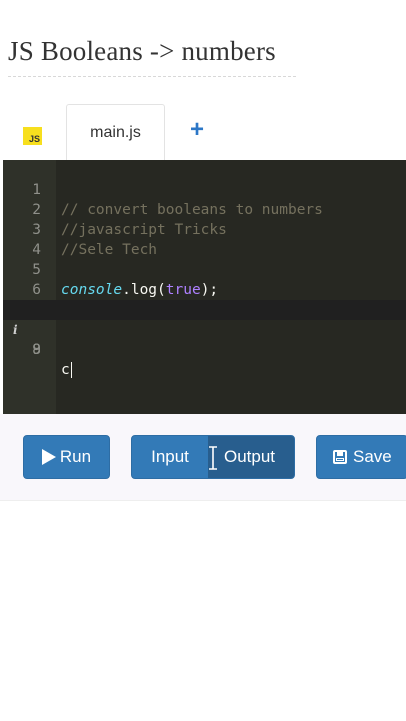 The image size is (406, 721). Describe the element at coordinates (204, 189) in the screenshot. I see `code-line: 1 // convert booleans to numbers` at that location.